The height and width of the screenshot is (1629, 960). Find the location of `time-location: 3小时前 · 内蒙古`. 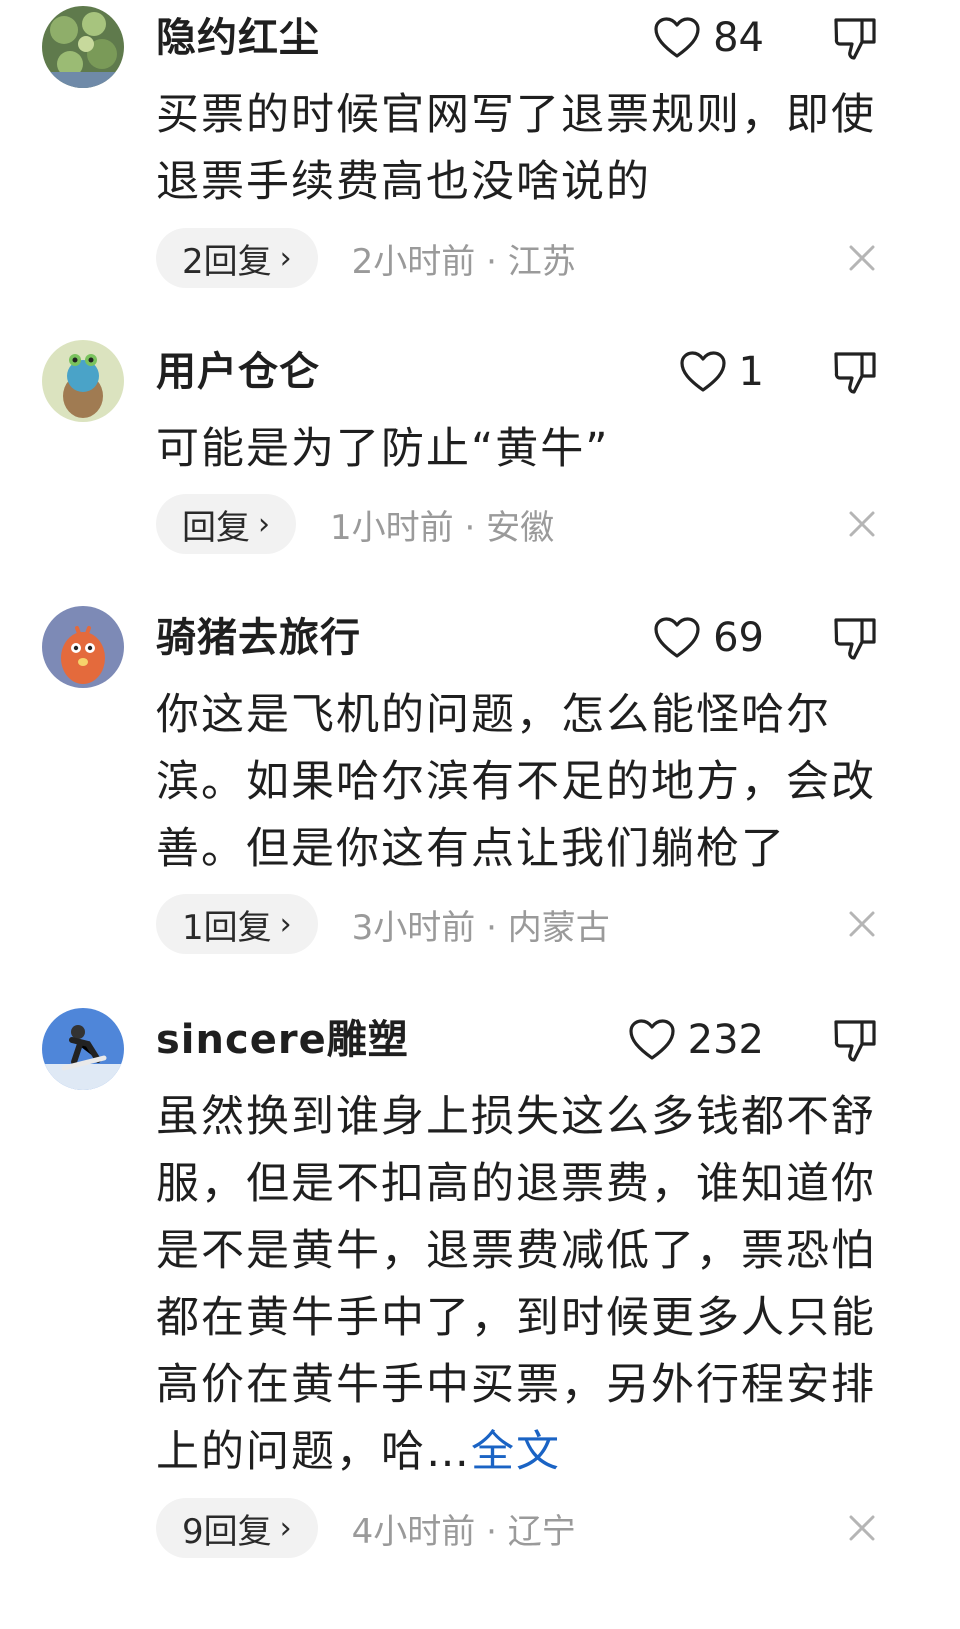

time-location: 3小时前 · 内蒙古 is located at coordinates (481, 924).